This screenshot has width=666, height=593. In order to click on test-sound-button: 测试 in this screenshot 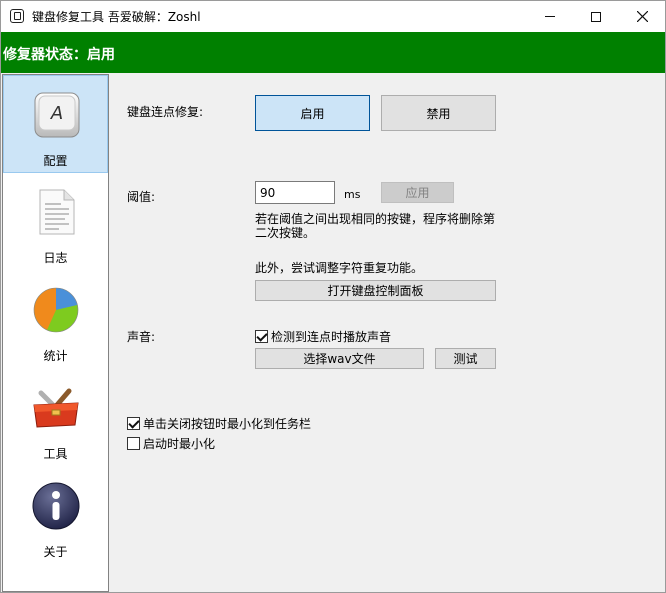, I will do `click(465, 358)`.